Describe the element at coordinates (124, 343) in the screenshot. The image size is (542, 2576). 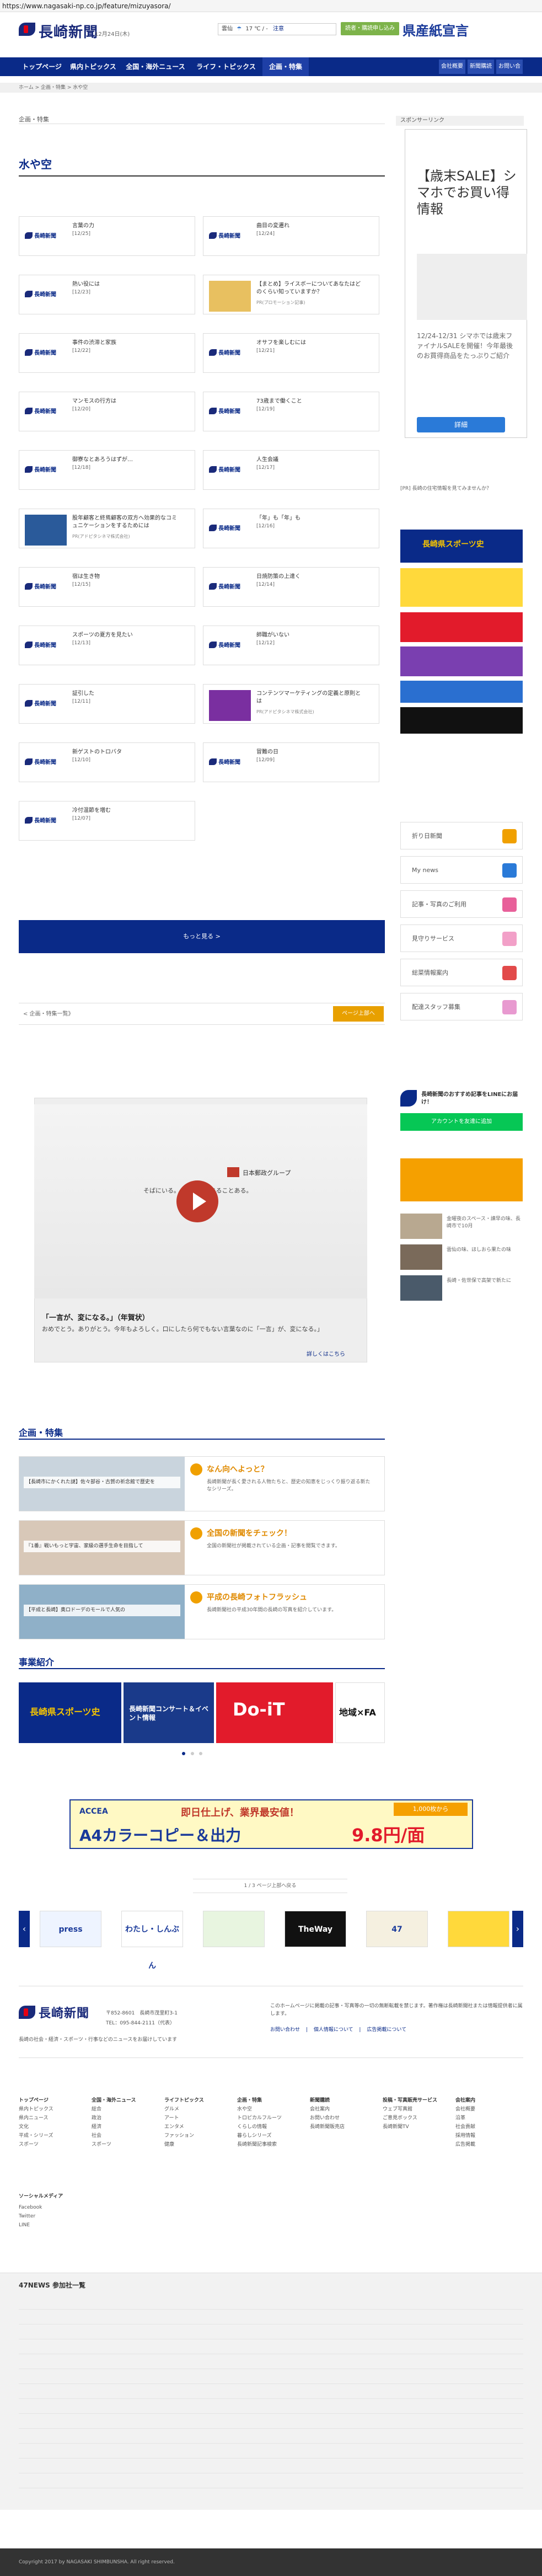
I see `article-title: 事件の渋滞と家族` at that location.